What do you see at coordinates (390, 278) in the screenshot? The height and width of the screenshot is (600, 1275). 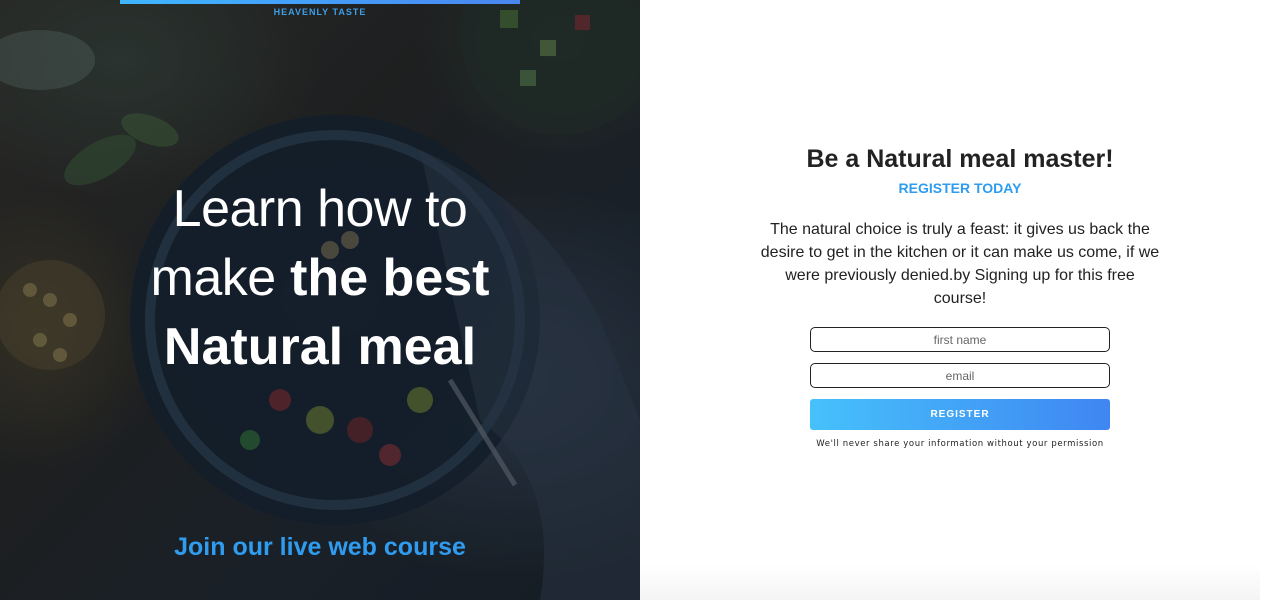 I see `headline-line-2-bold: the best` at bounding box center [390, 278].